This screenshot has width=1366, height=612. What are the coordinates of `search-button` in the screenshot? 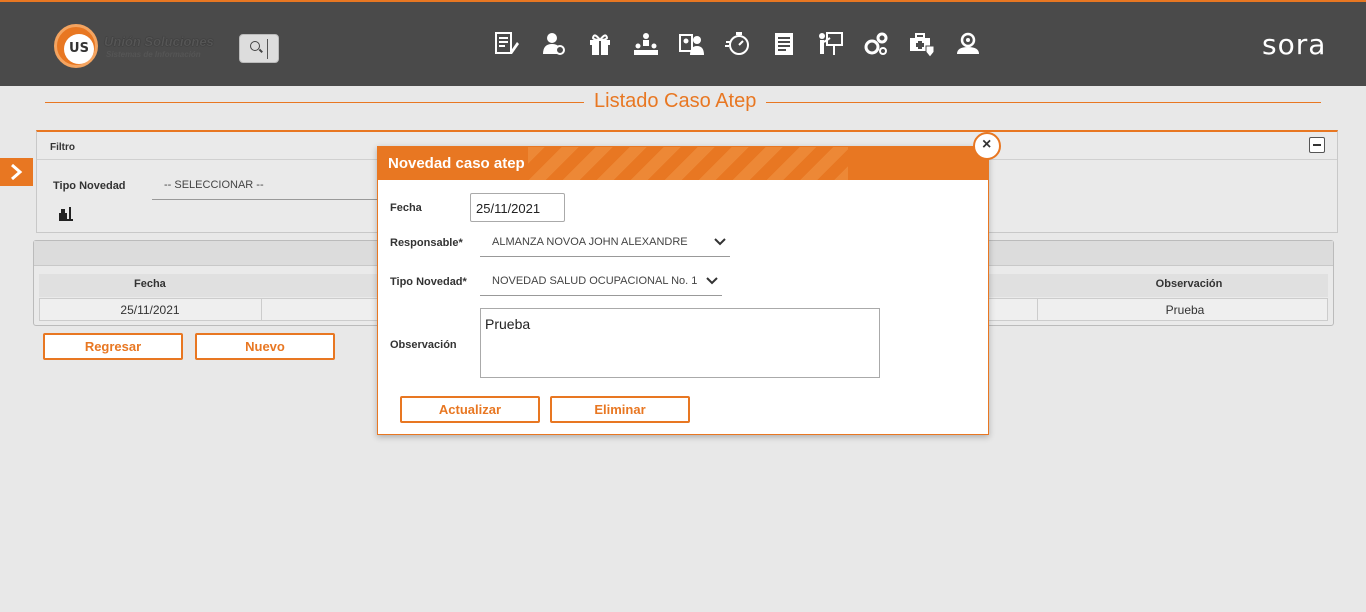 It's located at (259, 48).